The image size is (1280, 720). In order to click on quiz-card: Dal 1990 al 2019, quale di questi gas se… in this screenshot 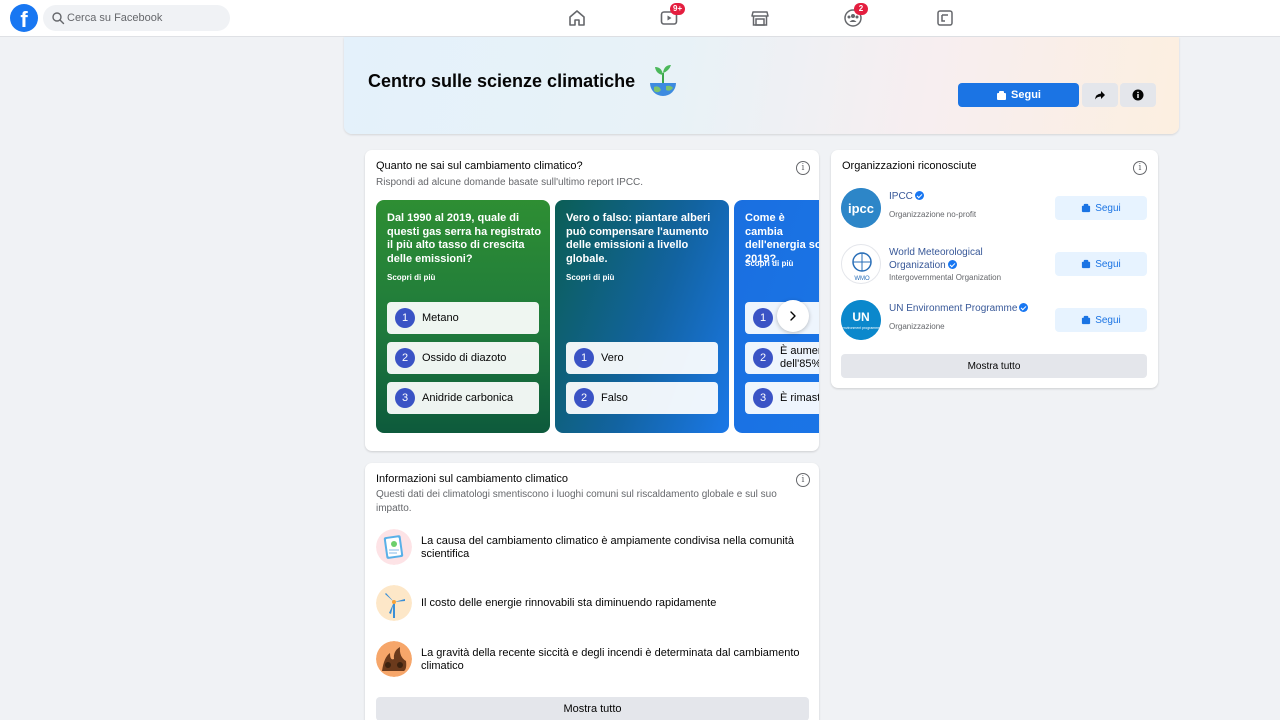, I will do `click(463, 316)`.